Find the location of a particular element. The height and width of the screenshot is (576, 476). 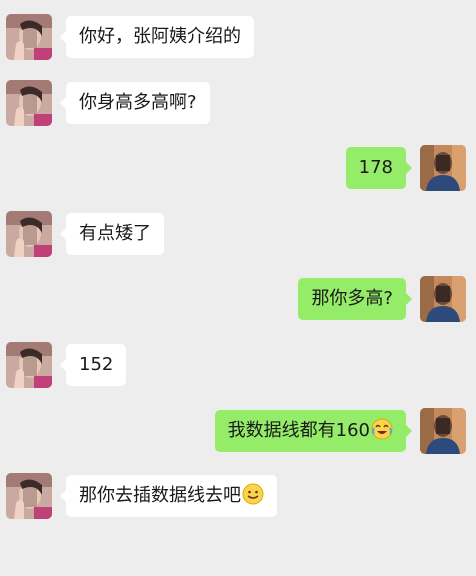

message-row-received: 你好，张阿姨介绍的 is located at coordinates (238, 40).